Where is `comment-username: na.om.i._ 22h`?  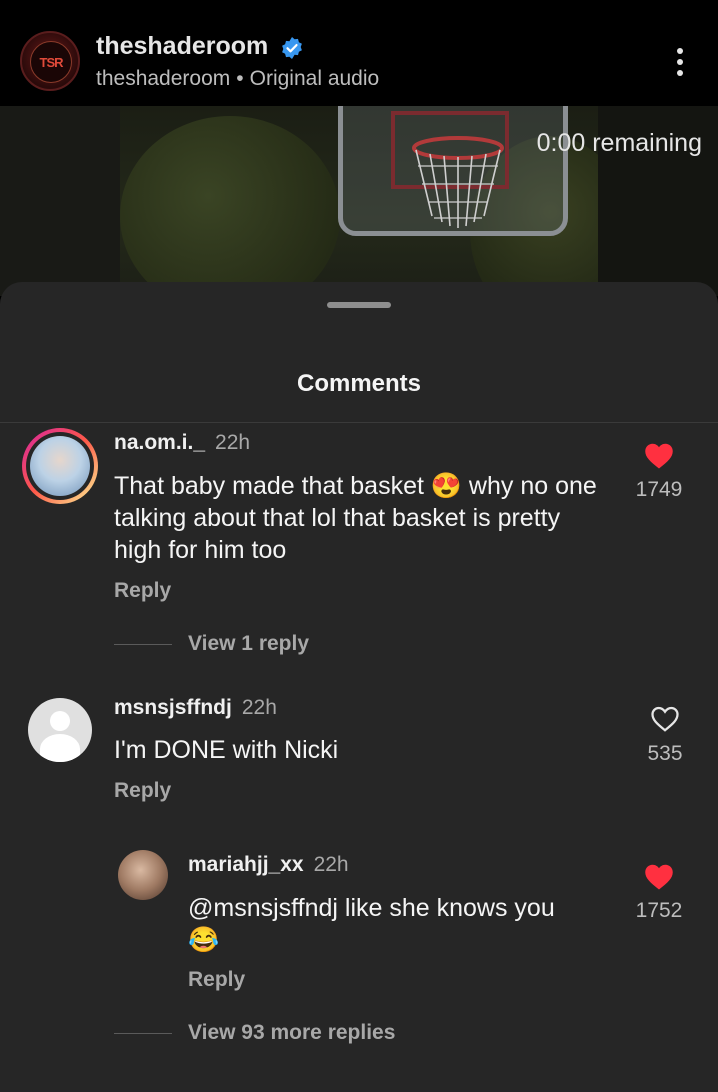 comment-username: na.om.i._ 22h is located at coordinates (182, 443).